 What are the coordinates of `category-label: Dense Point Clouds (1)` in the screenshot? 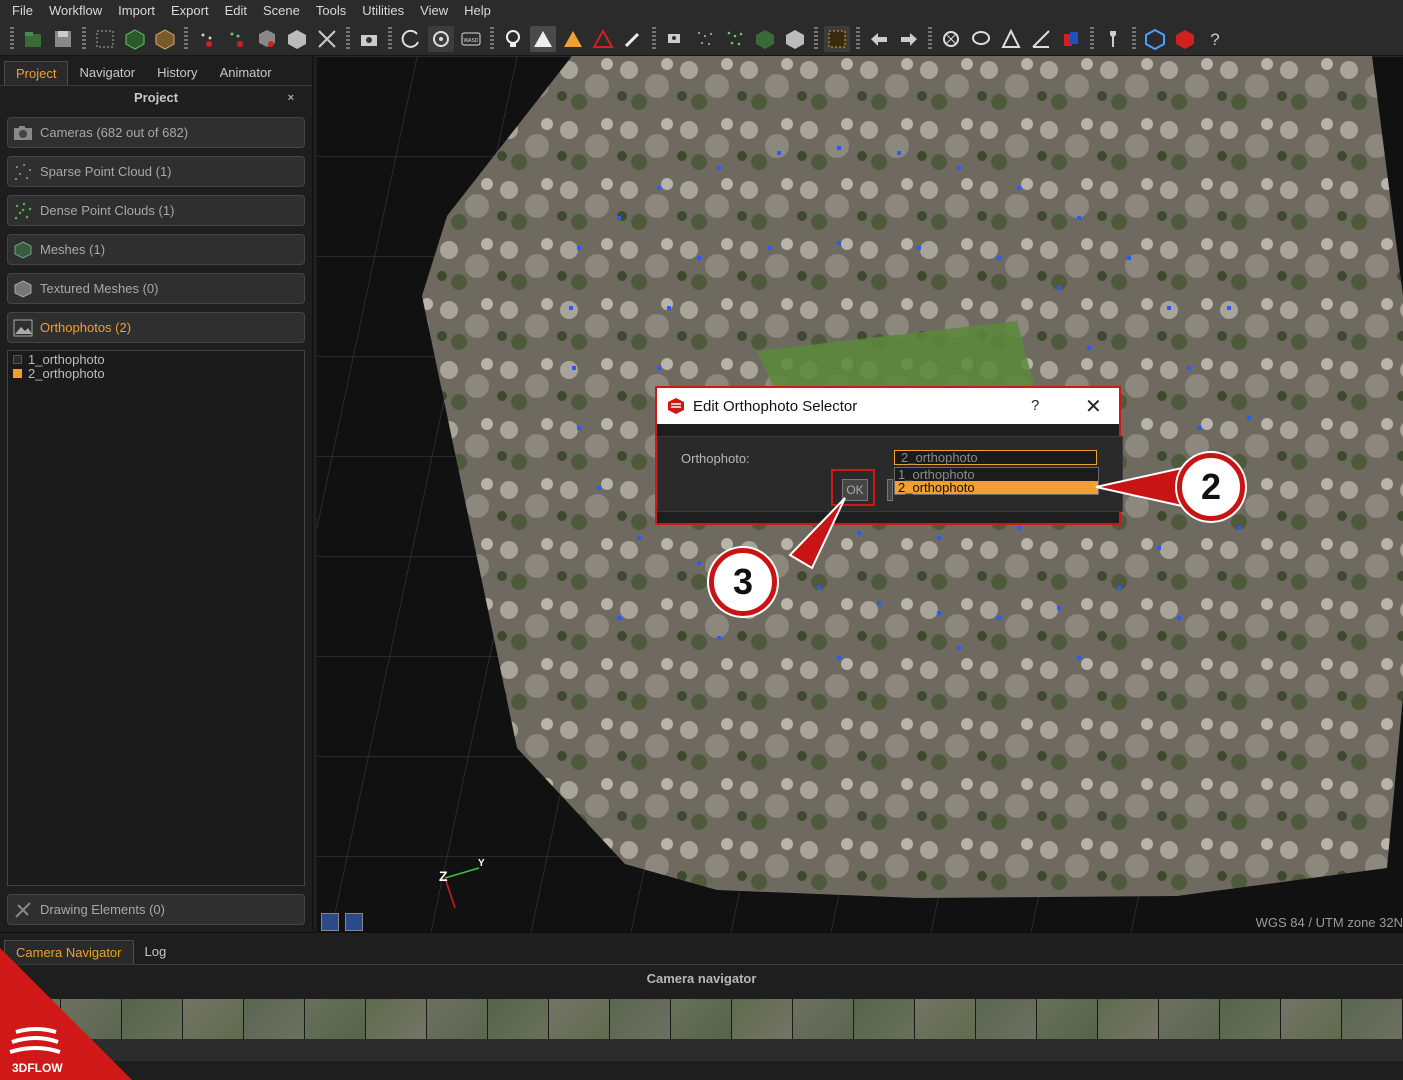 It's located at (107, 210).